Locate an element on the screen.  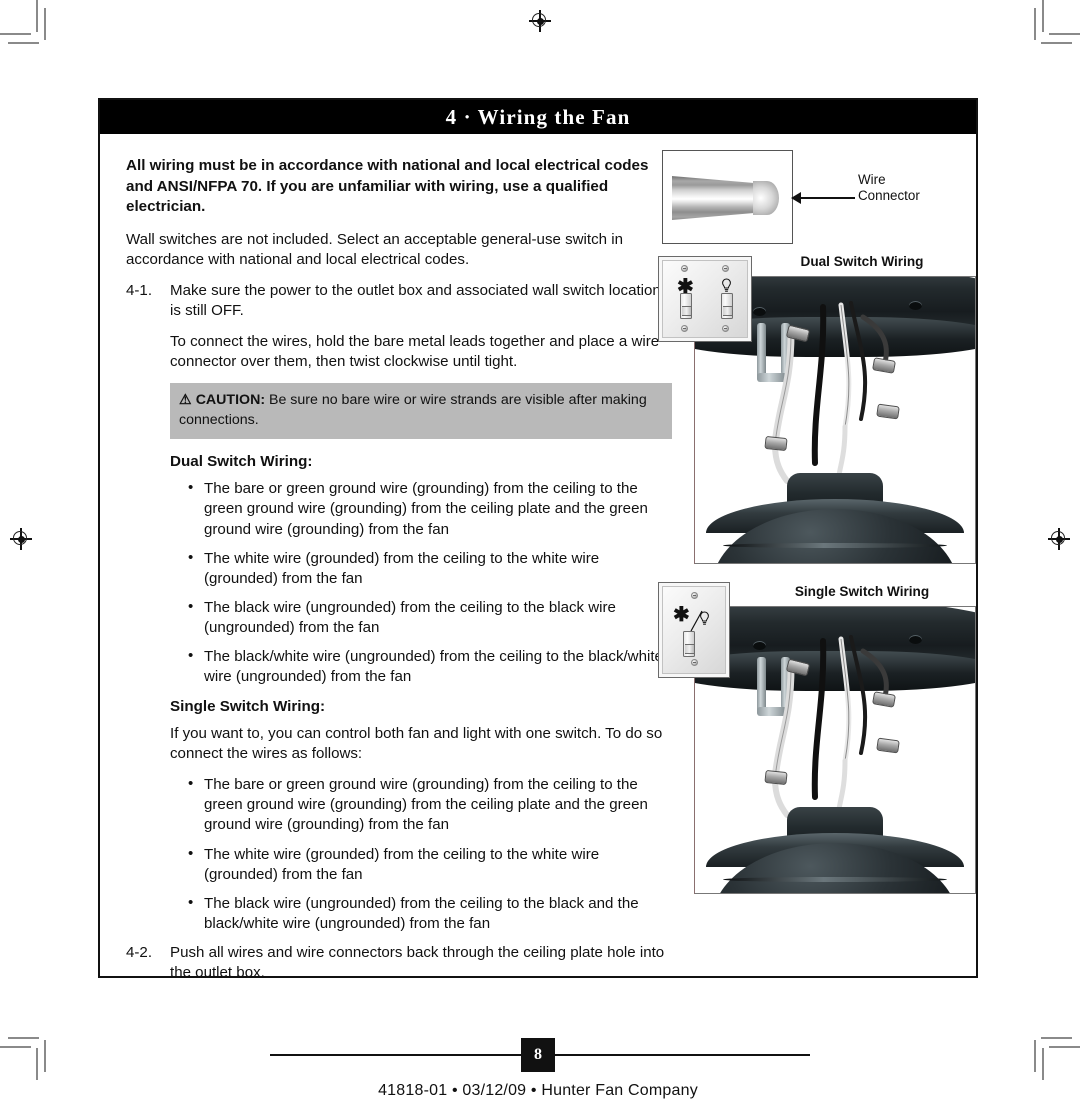
crop-mark-top-left-h2 is located at coordinates (23, 43).